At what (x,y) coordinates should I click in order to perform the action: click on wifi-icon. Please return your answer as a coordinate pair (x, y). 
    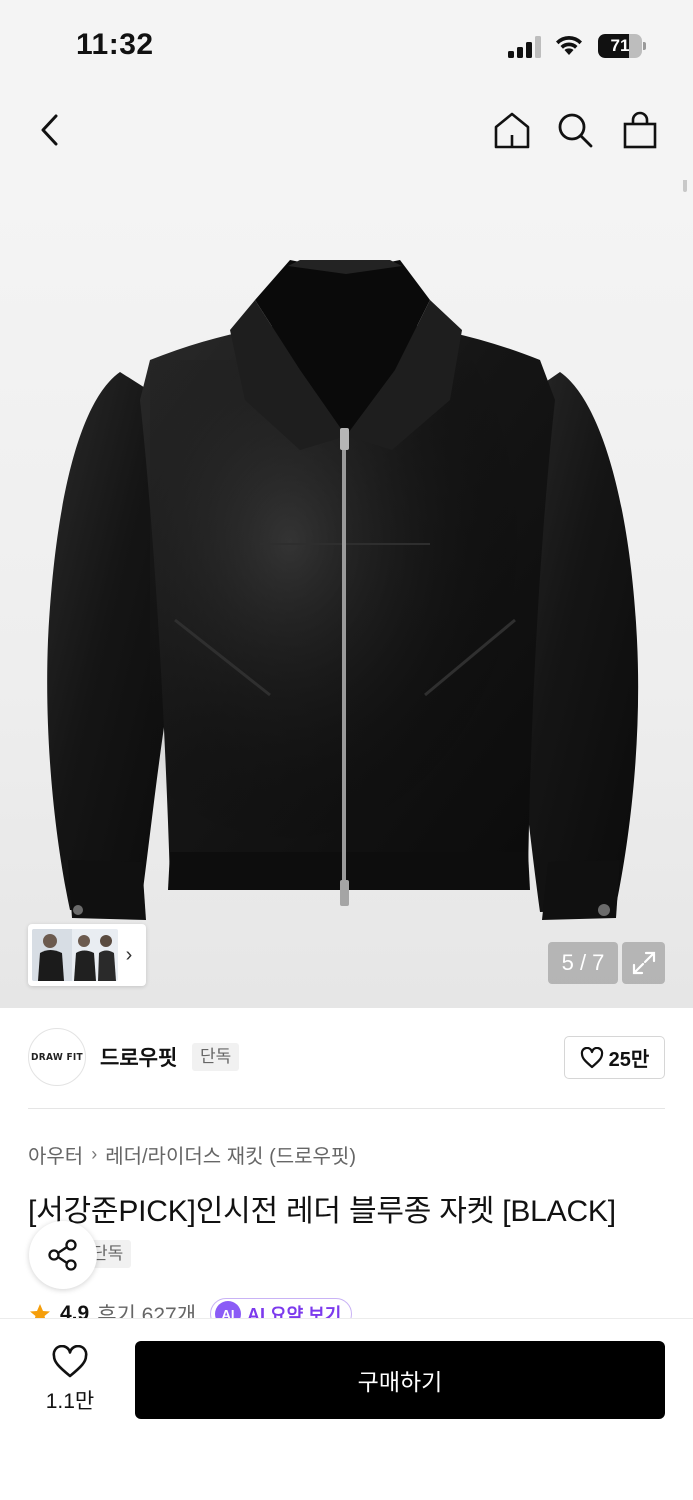
    Looking at the image, I should click on (569, 45).